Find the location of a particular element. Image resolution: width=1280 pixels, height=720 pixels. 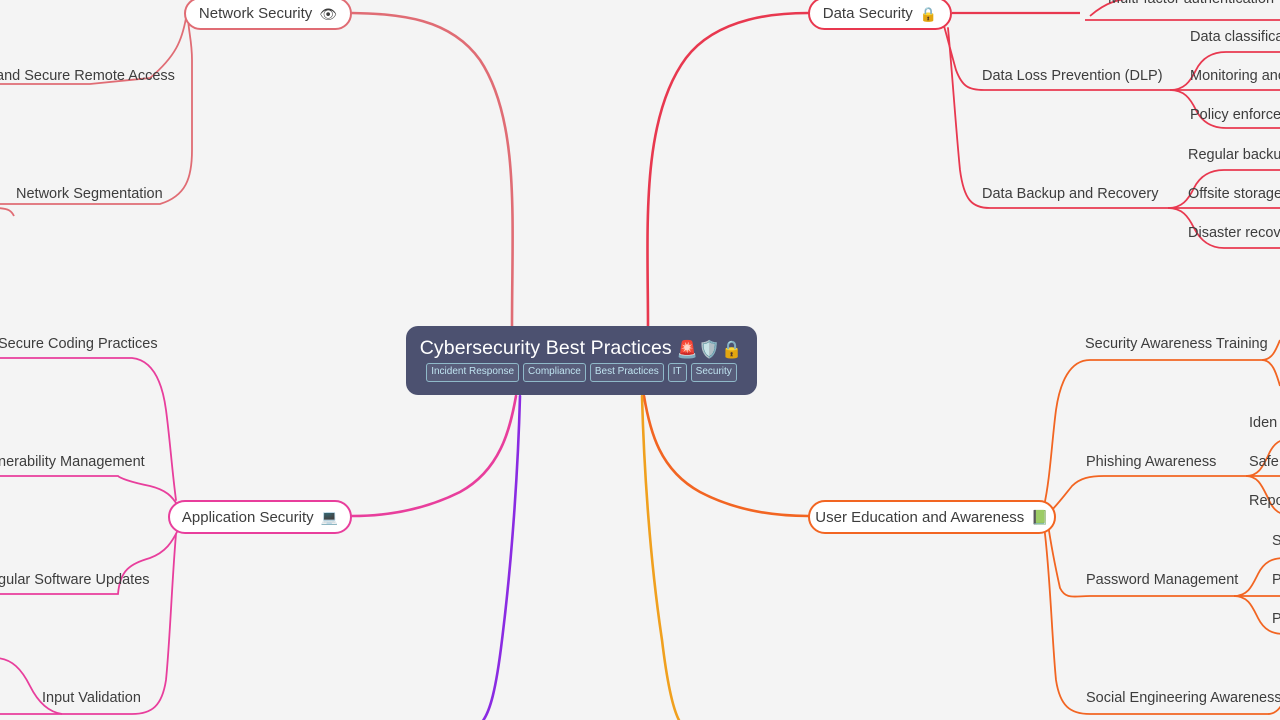

edge-root-purple-branch is located at coordinates (501, 557).